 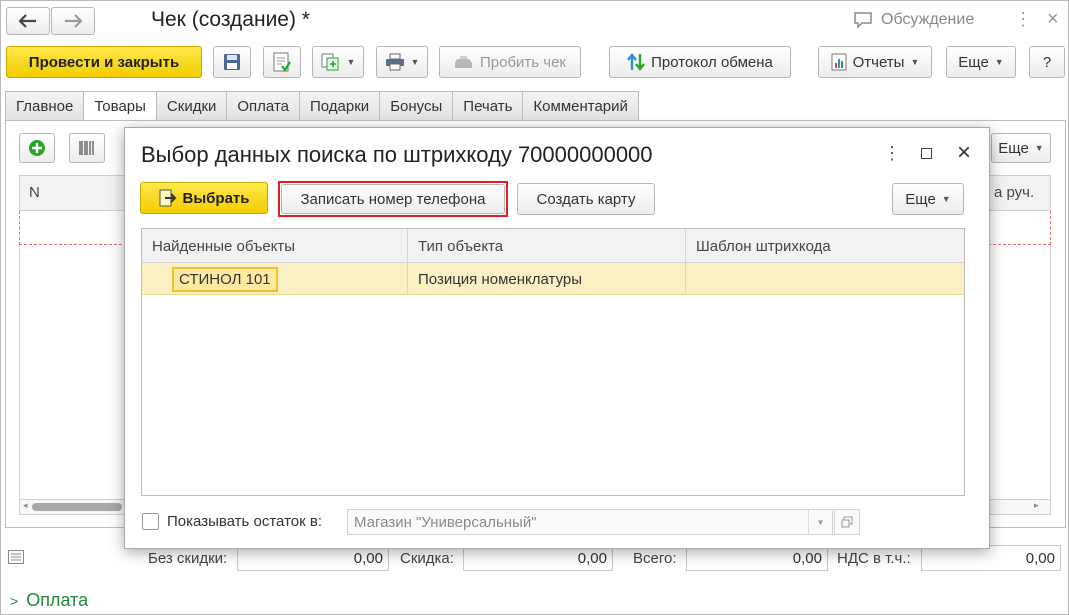 I want to click on column-object-type: Тип объекта, so click(x=547, y=246).